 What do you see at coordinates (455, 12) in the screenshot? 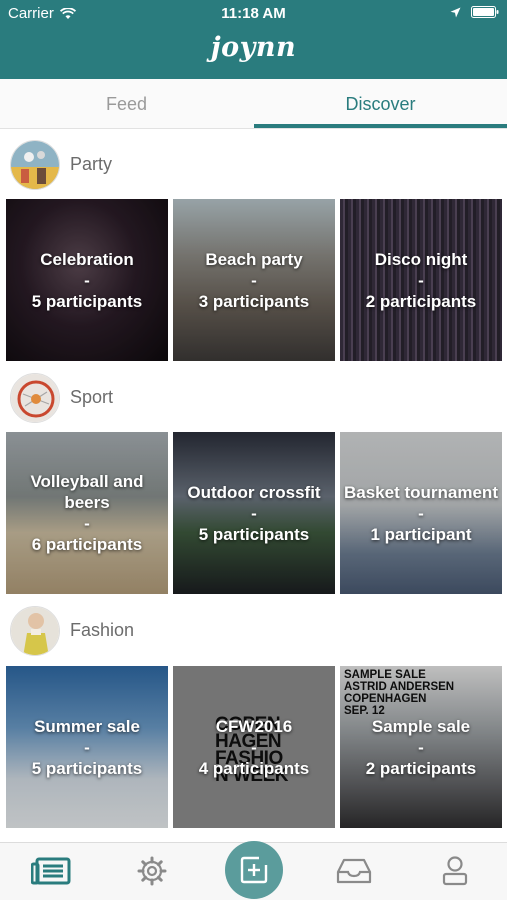
I see `location-arrow-icon` at bounding box center [455, 12].